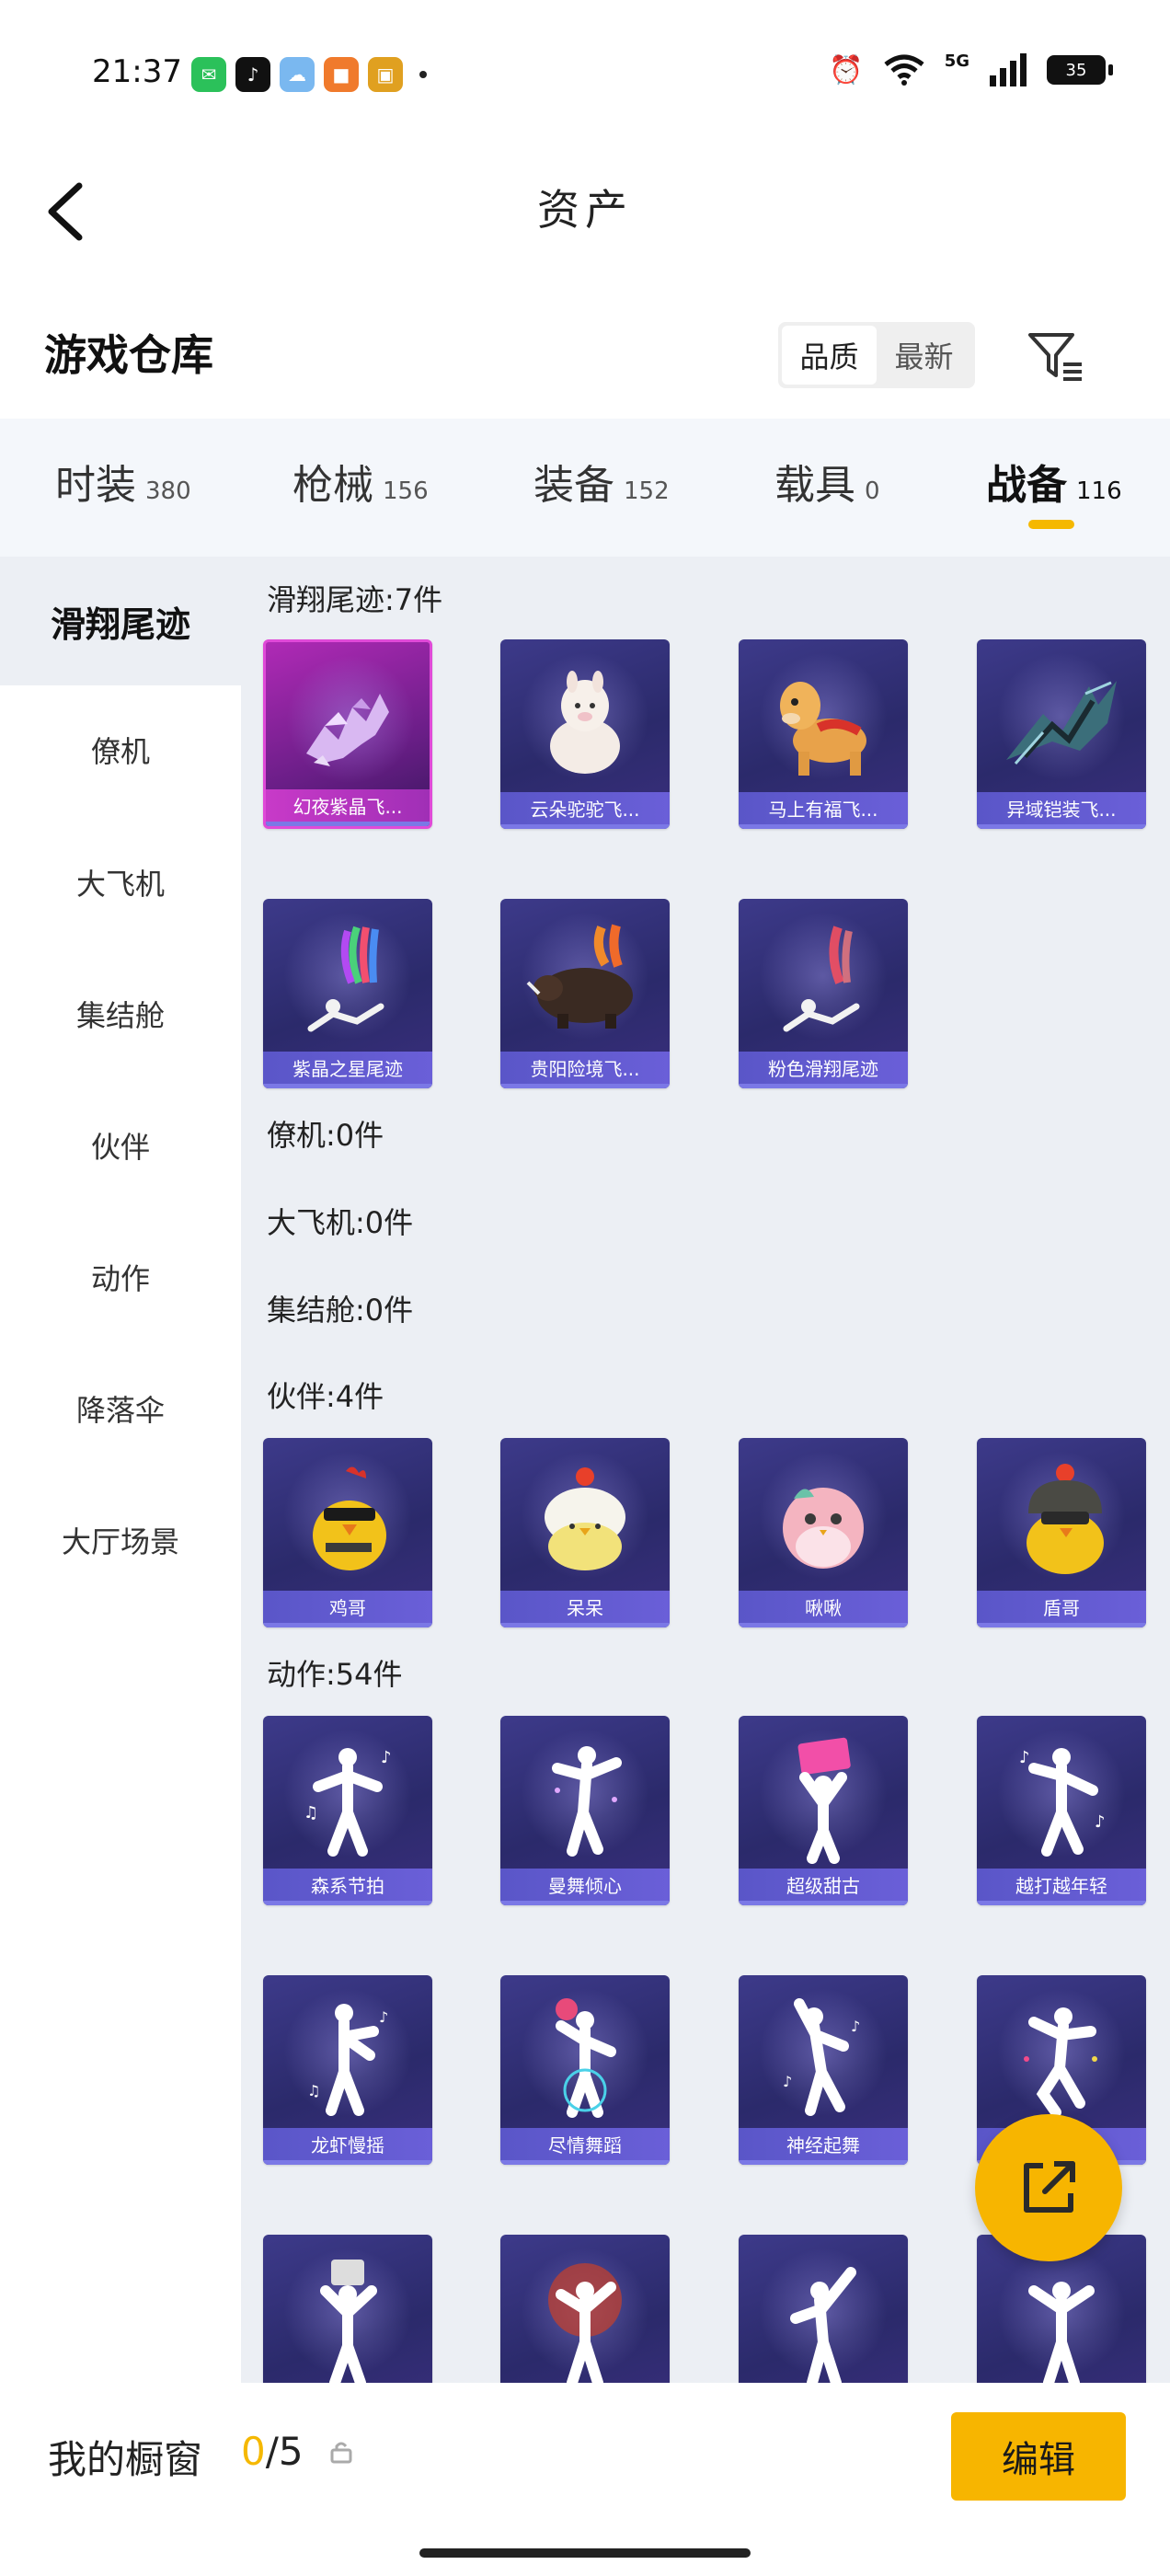  I want to click on sidebar-item-partner: 伙伴, so click(120, 1145).